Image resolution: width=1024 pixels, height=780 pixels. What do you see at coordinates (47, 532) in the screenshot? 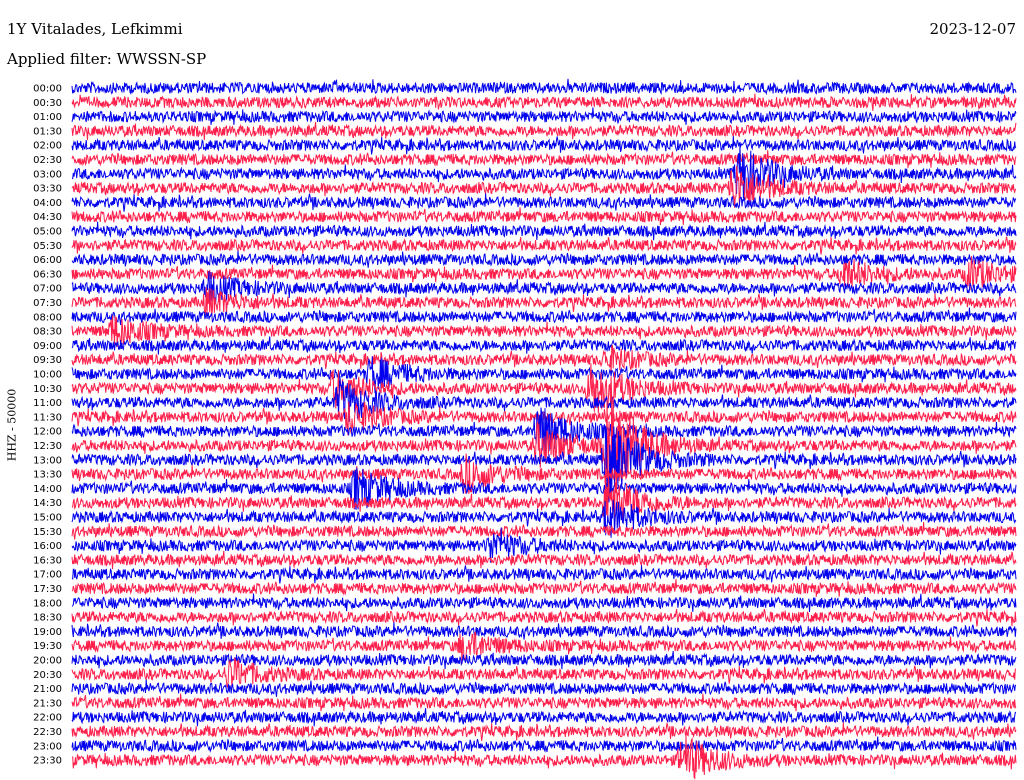
I see `row-time-label: 15:30` at bounding box center [47, 532].